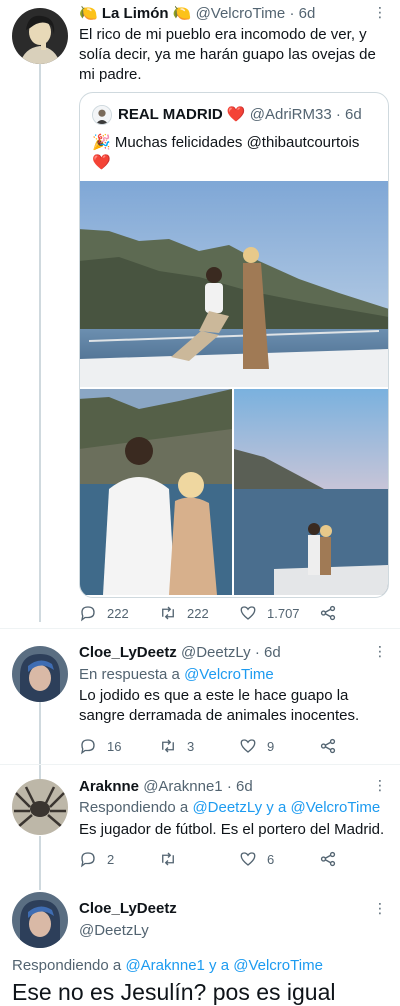 Image resolution: width=400 pixels, height=1006 pixels. I want to click on user-handle: @AdriRM33, so click(291, 114).